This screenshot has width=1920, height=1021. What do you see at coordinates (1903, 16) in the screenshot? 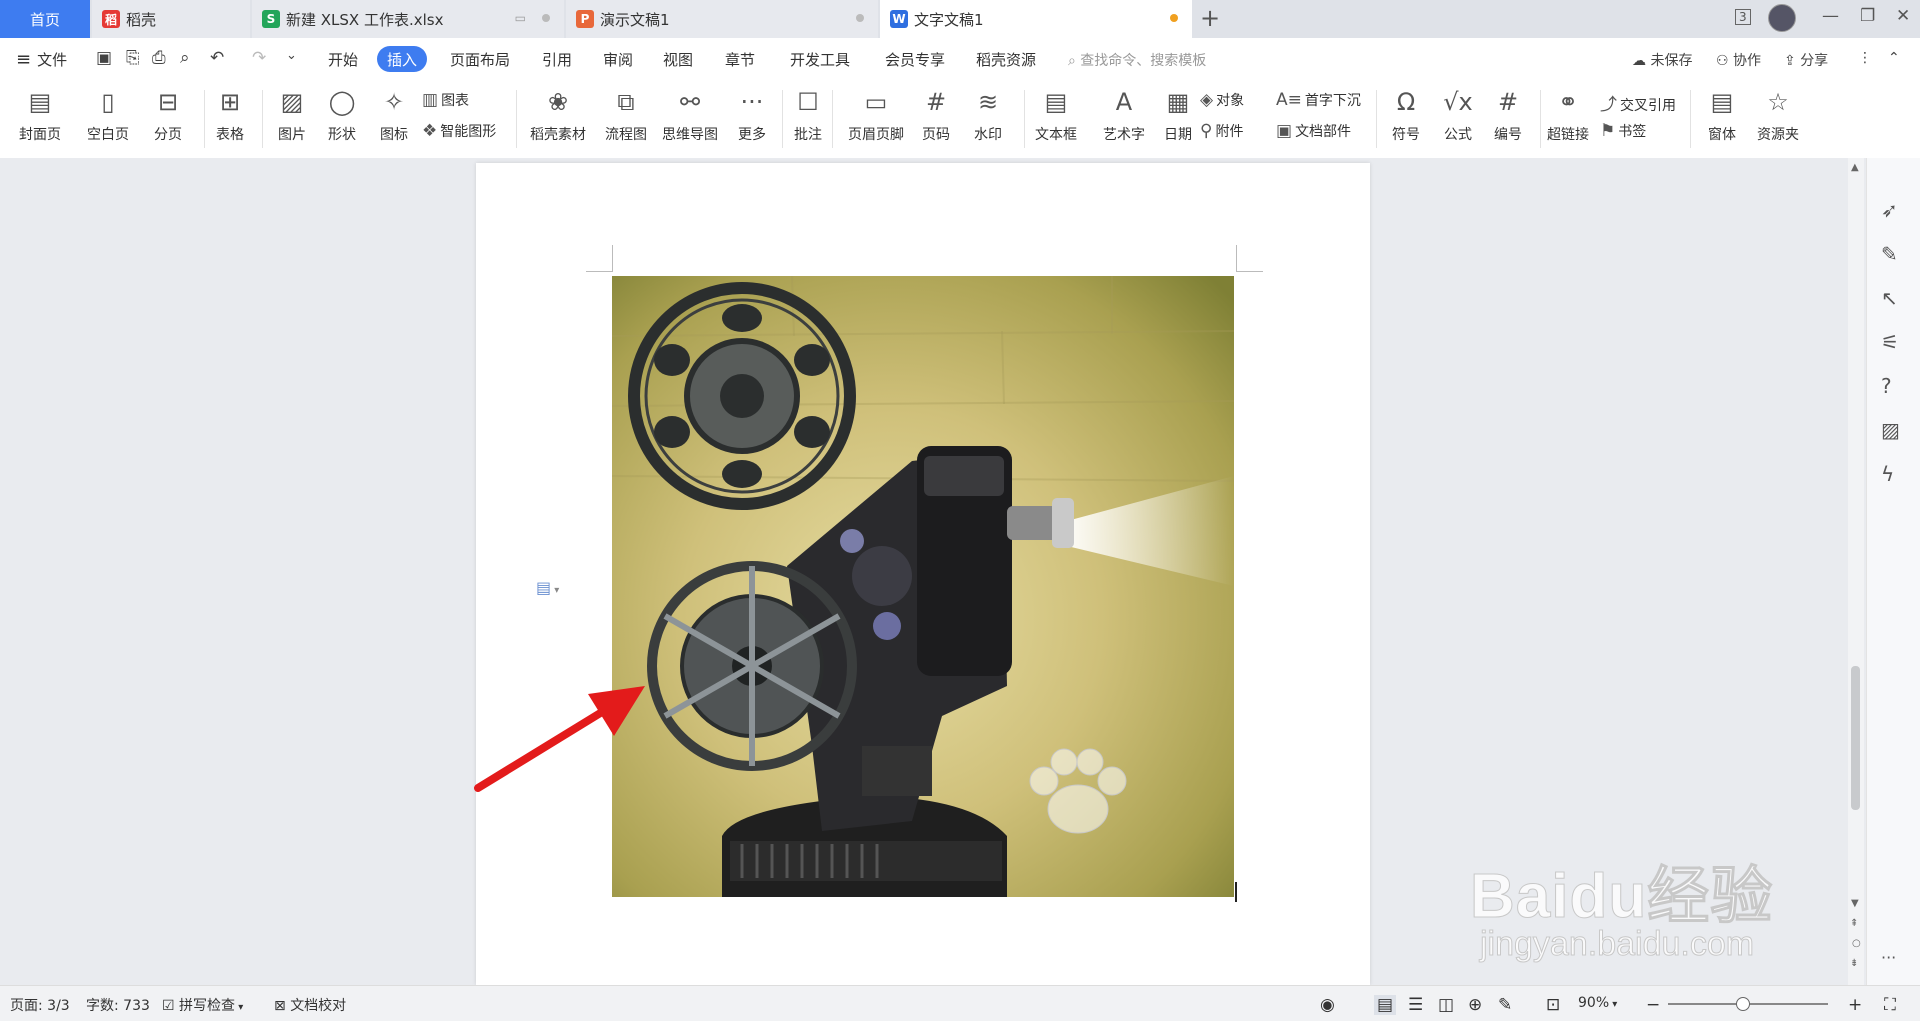
I see `close-icon: ✕` at bounding box center [1903, 16].